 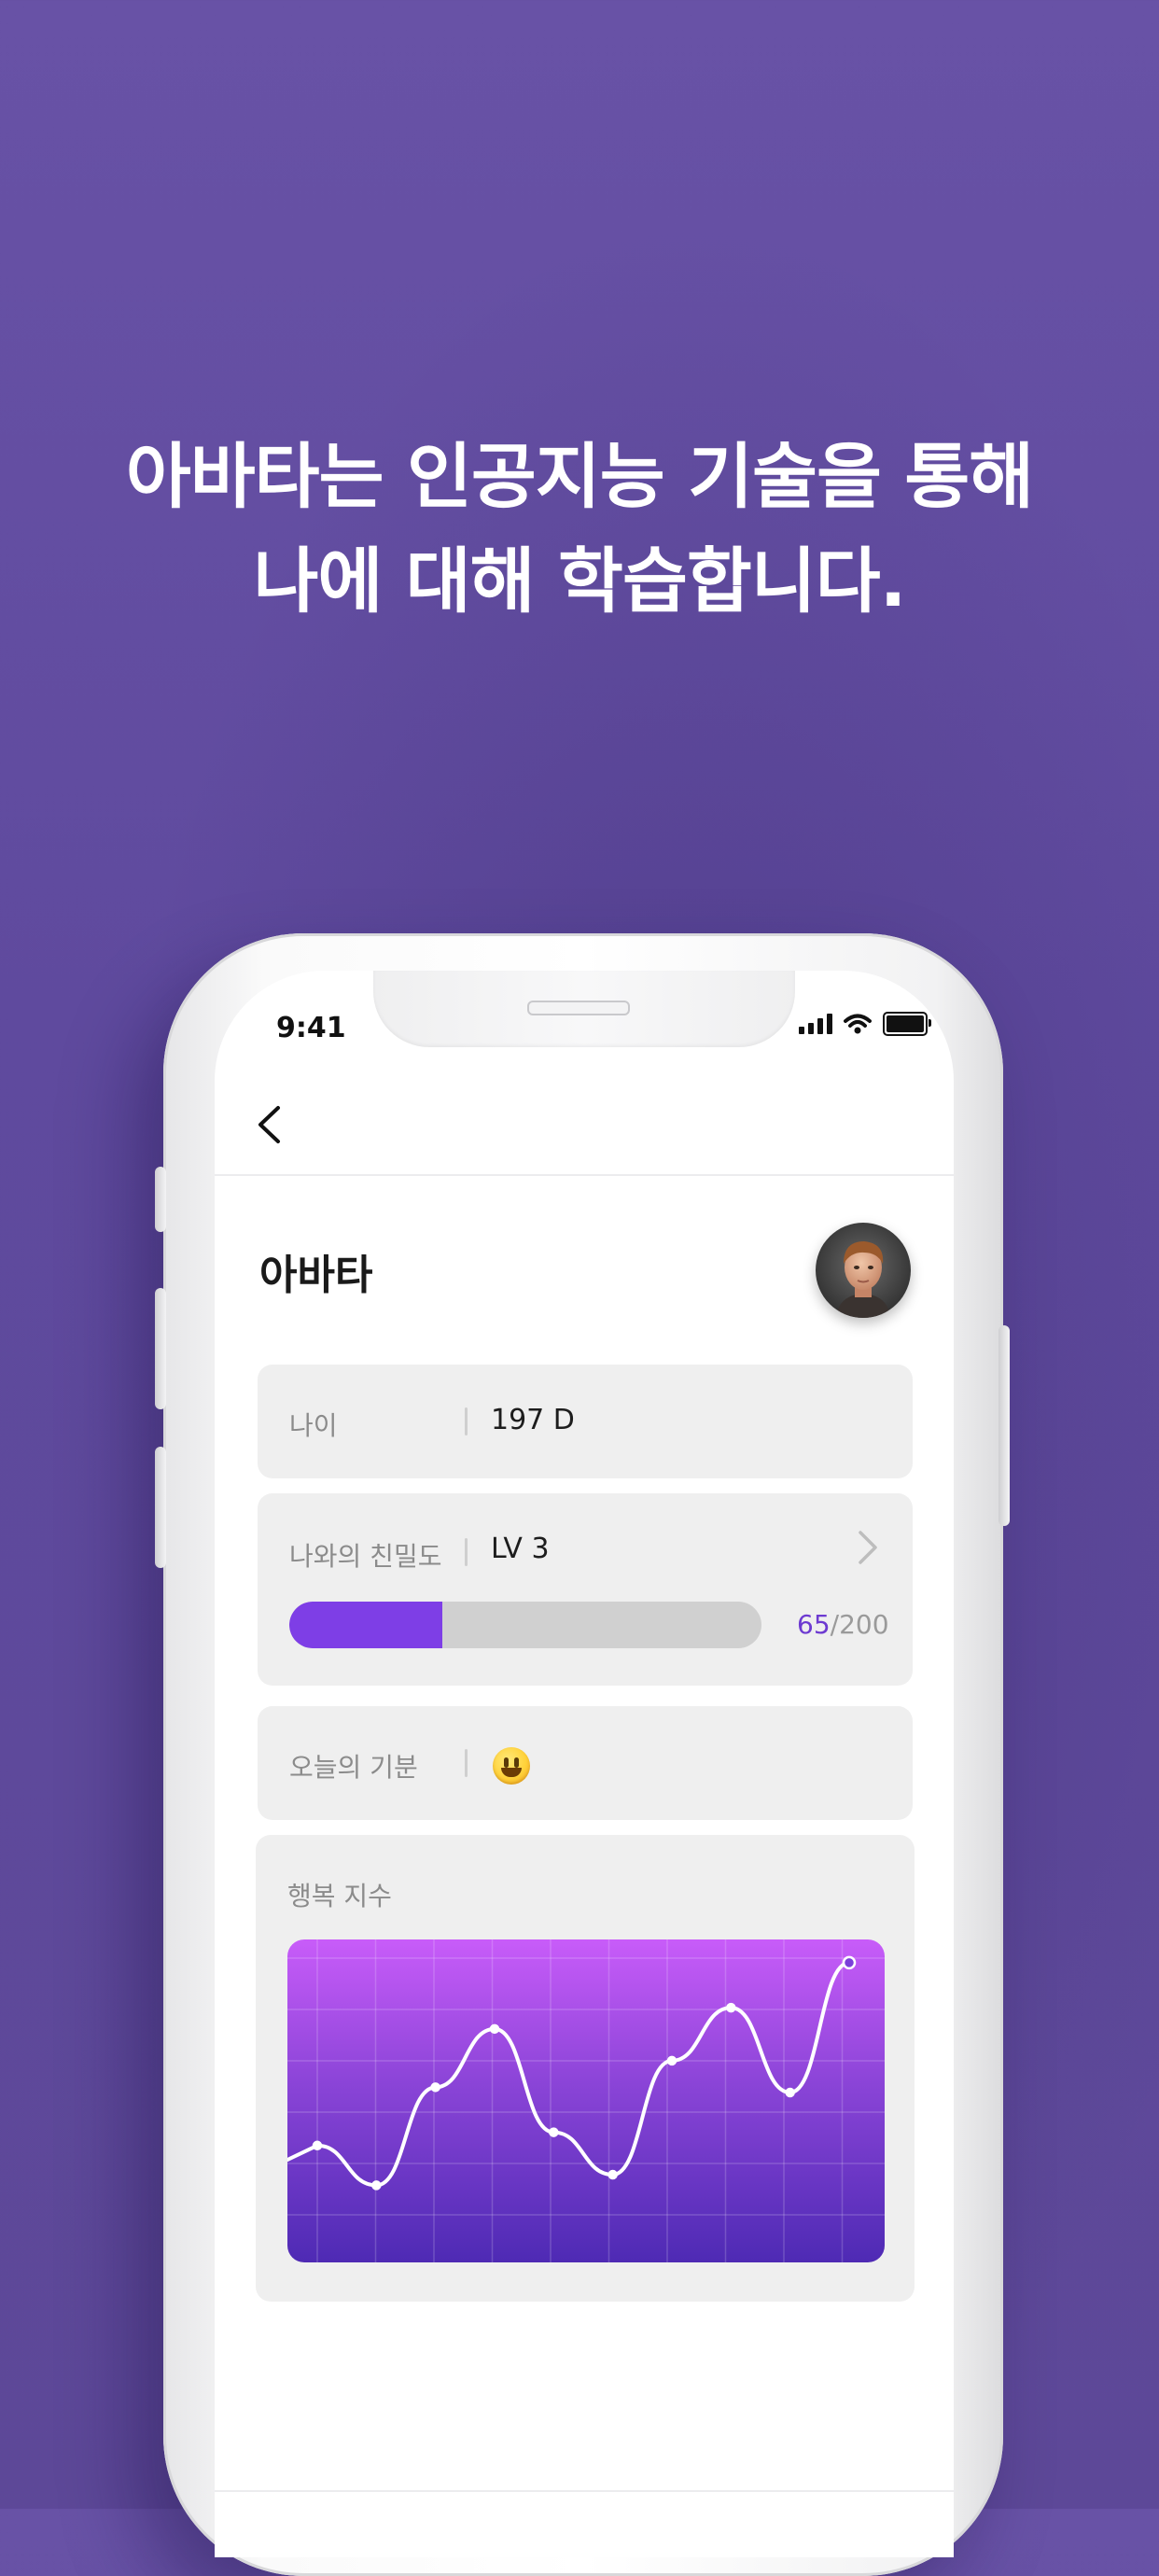 What do you see at coordinates (313, 1425) in the screenshot?
I see `age-label: 나이` at bounding box center [313, 1425].